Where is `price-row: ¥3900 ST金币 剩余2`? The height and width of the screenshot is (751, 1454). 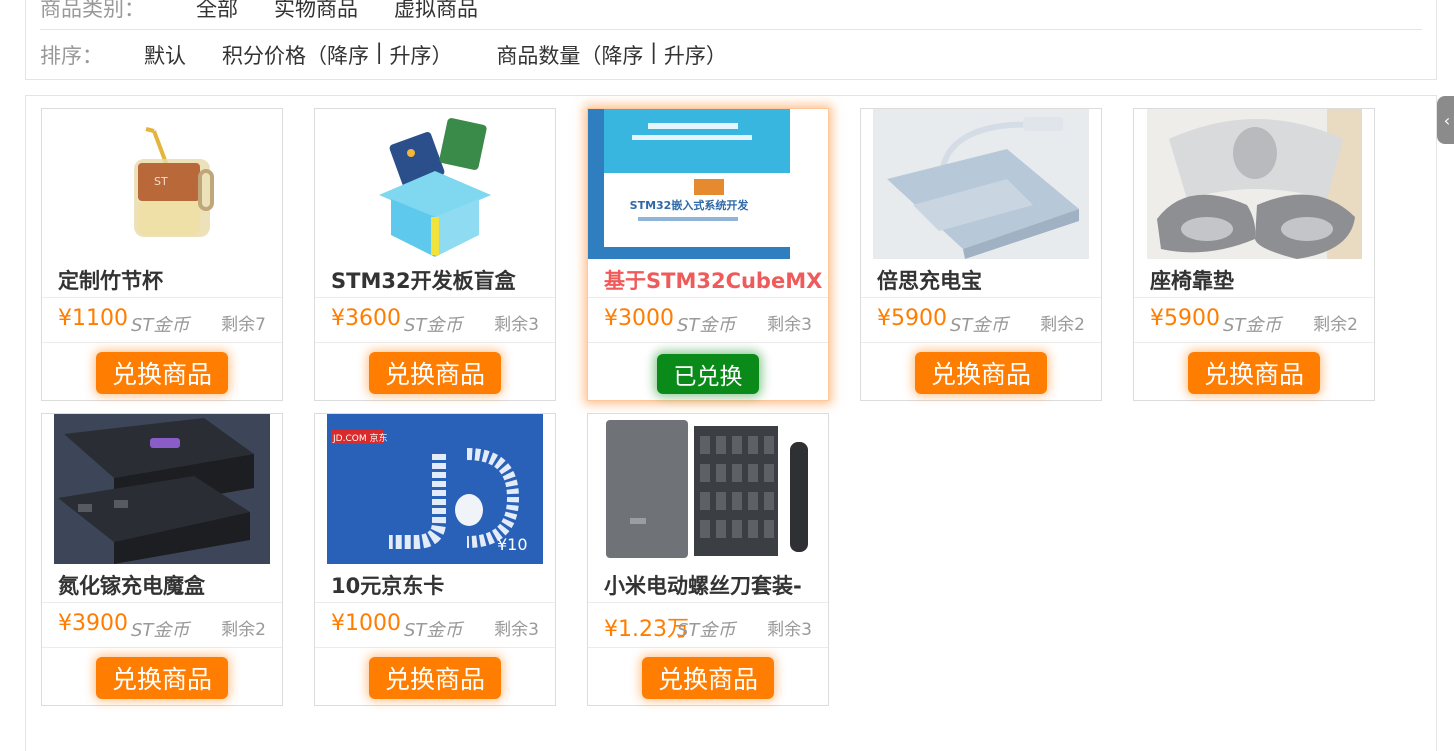
price-row: ¥3900 ST金币 剩余2 is located at coordinates (162, 625).